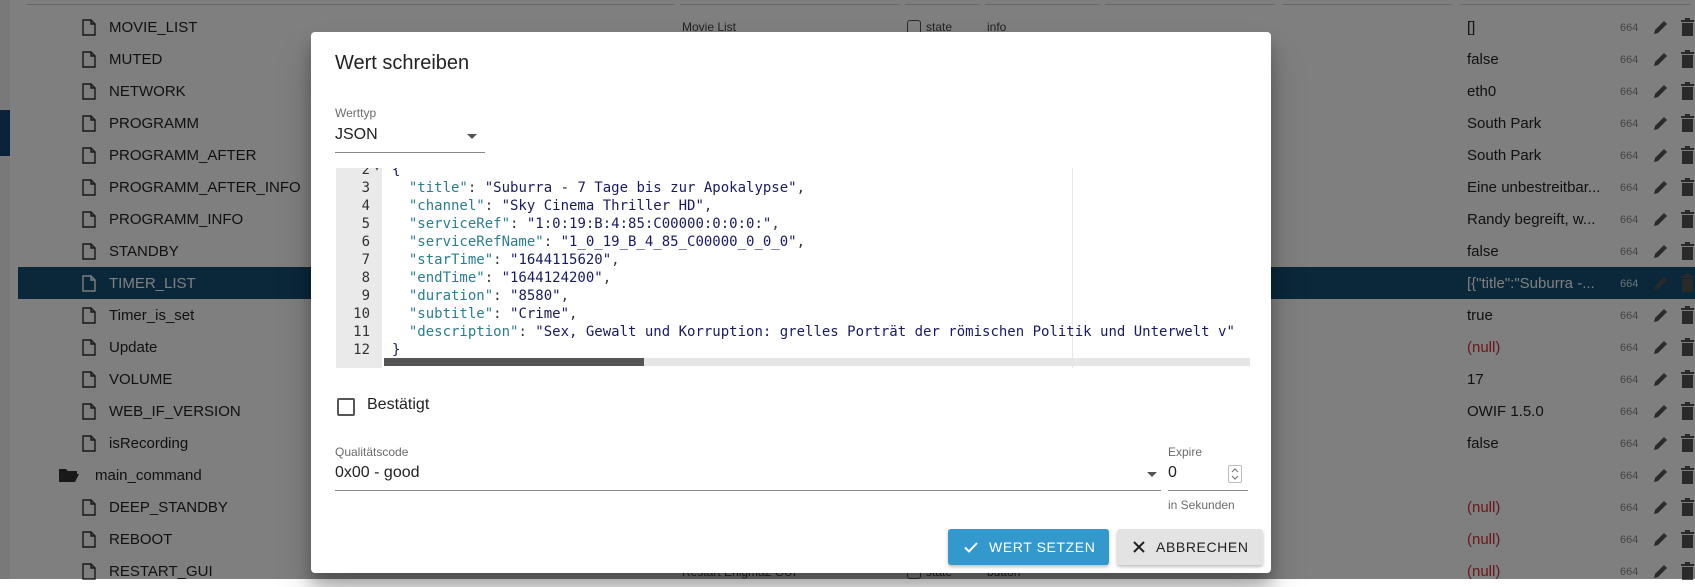 The width and height of the screenshot is (1695, 587). Describe the element at coordinates (1202, 547) in the screenshot. I see `cancel-label: ABBRECHEN` at that location.